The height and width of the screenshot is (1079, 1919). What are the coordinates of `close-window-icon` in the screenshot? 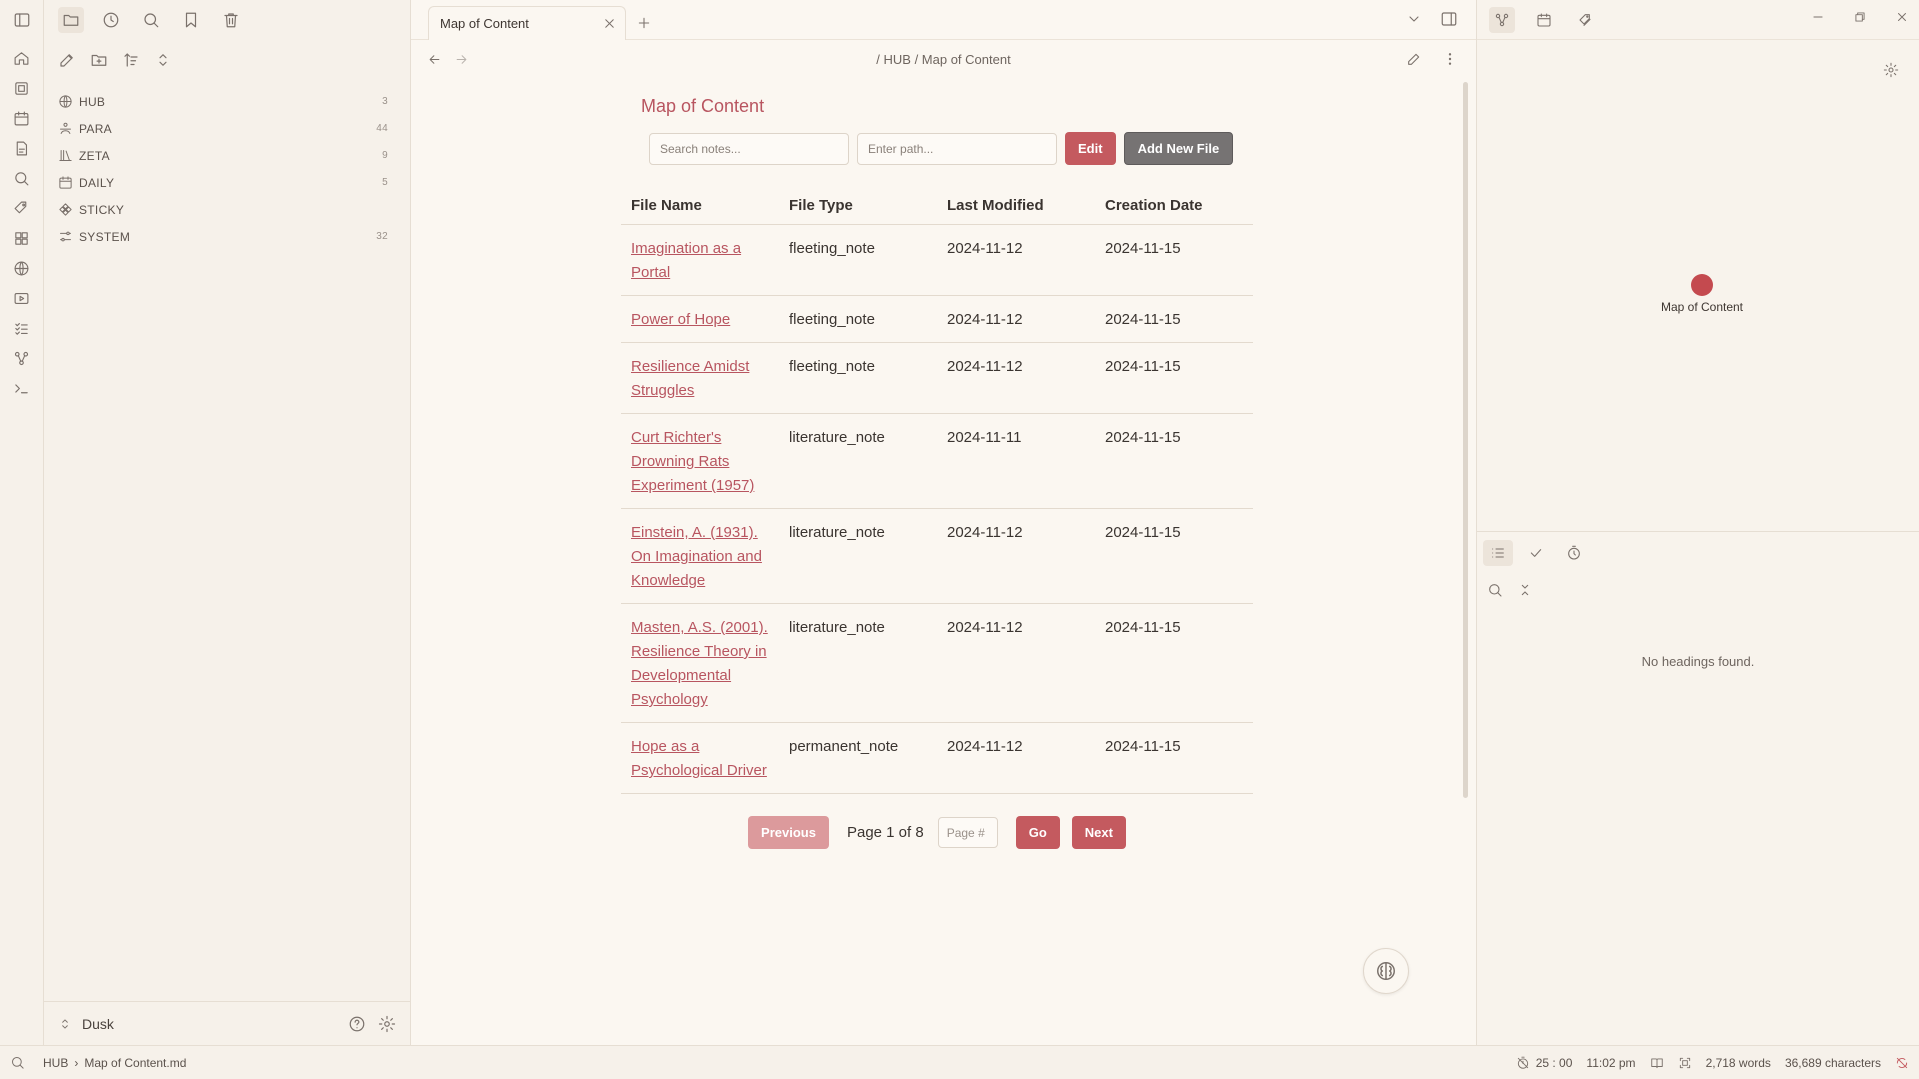 It's located at (1902, 17).